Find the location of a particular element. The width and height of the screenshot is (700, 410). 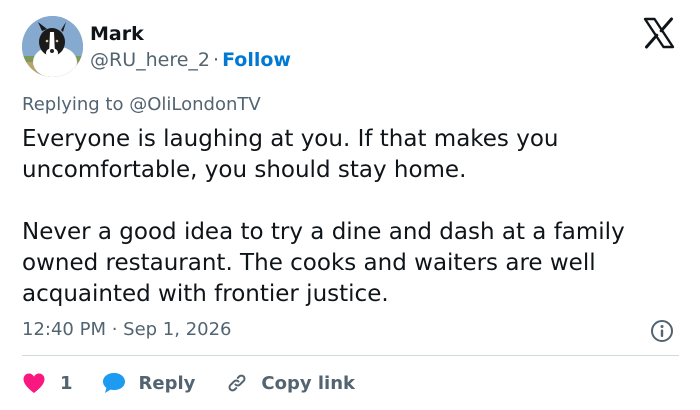

dog-avatar-image is located at coordinates (52, 46).